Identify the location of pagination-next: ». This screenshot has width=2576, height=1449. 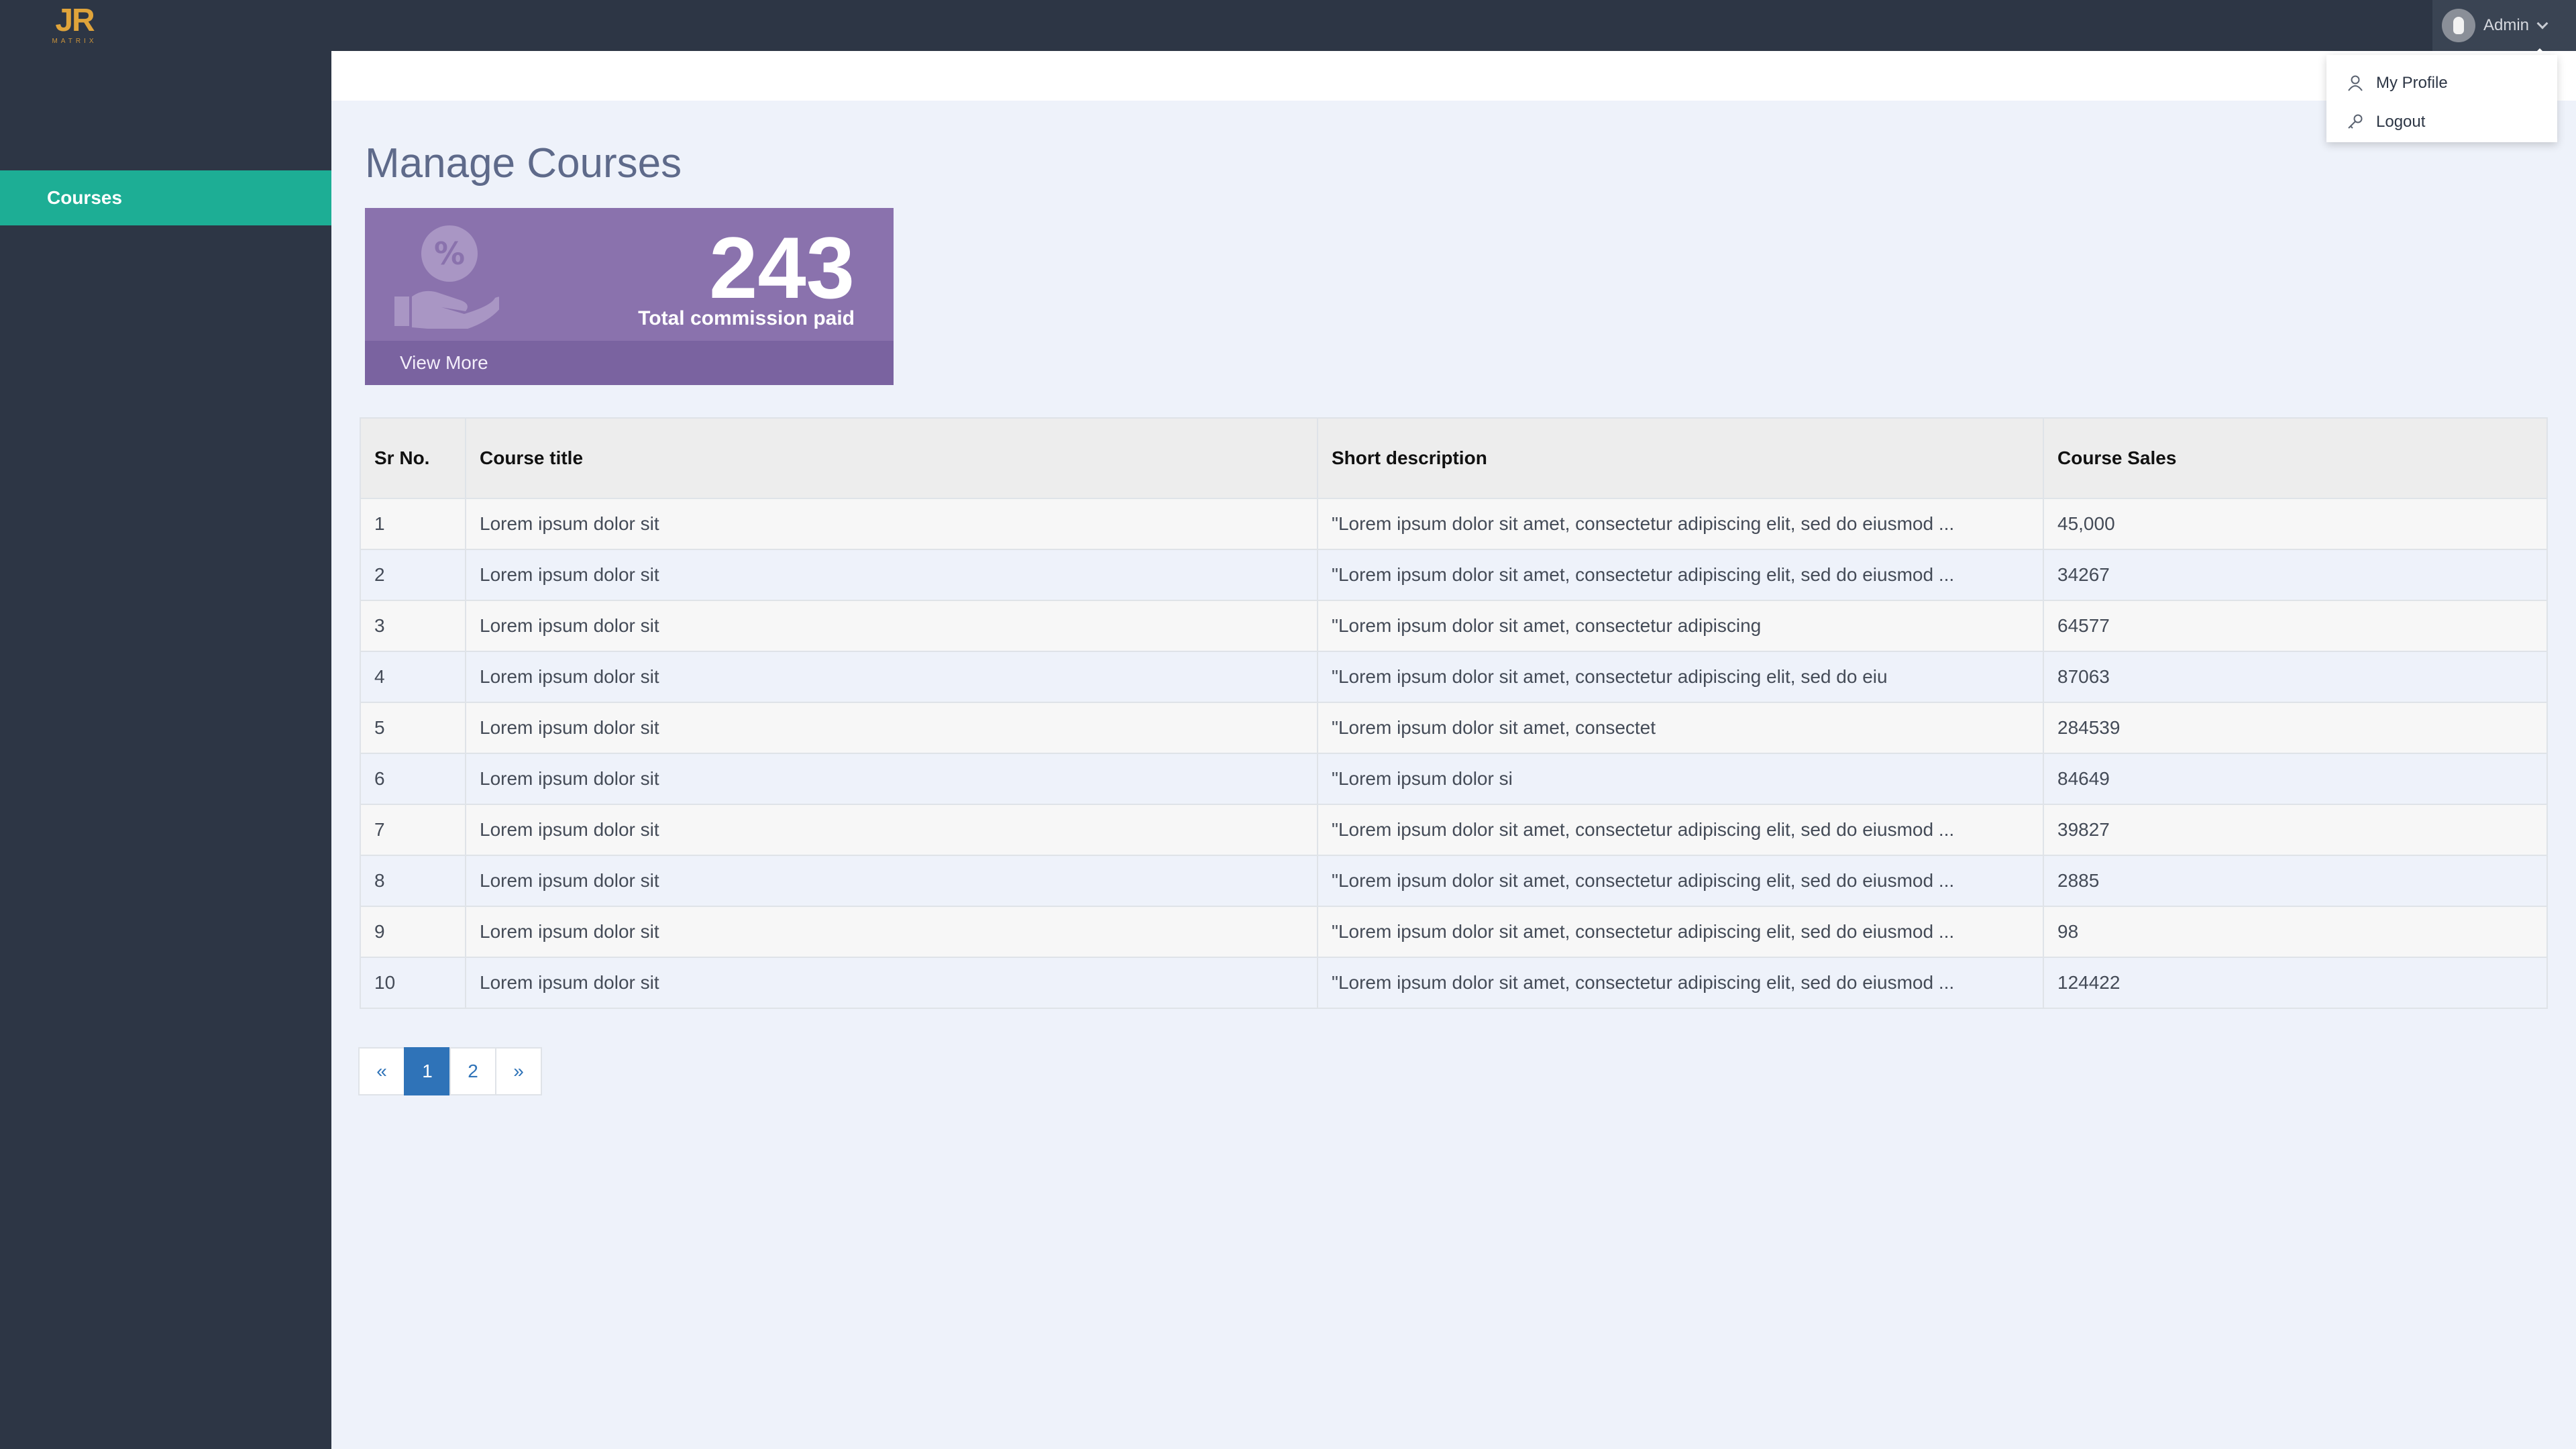
(518, 1071).